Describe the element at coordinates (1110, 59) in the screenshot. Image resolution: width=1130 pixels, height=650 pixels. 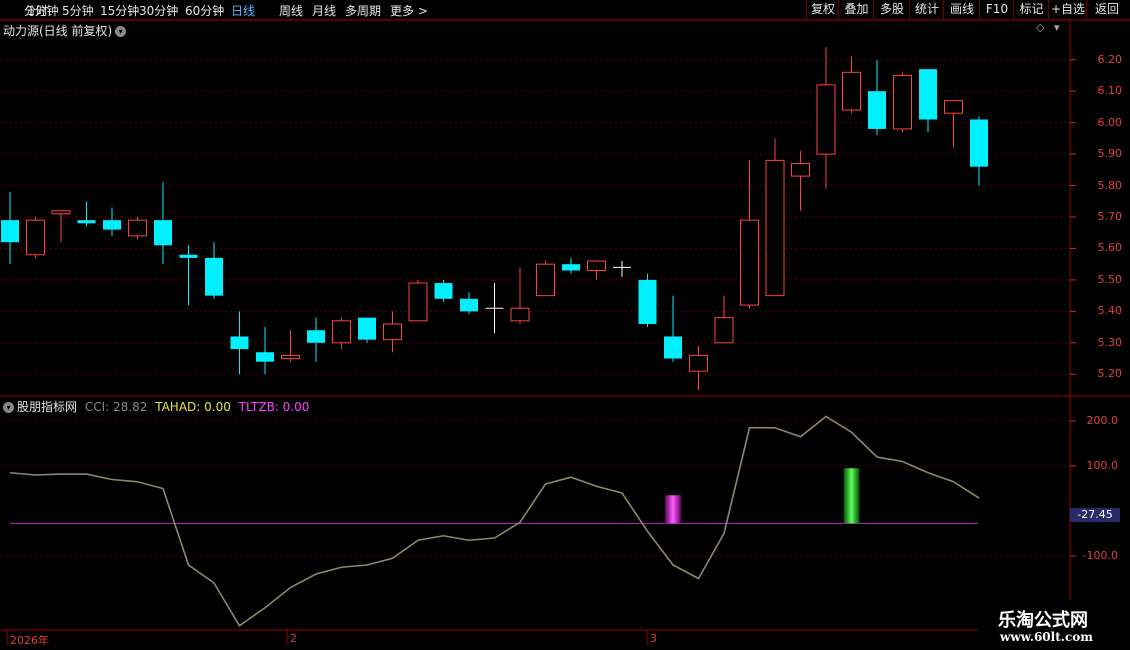
I see `price-tick-label: 6.20` at that location.